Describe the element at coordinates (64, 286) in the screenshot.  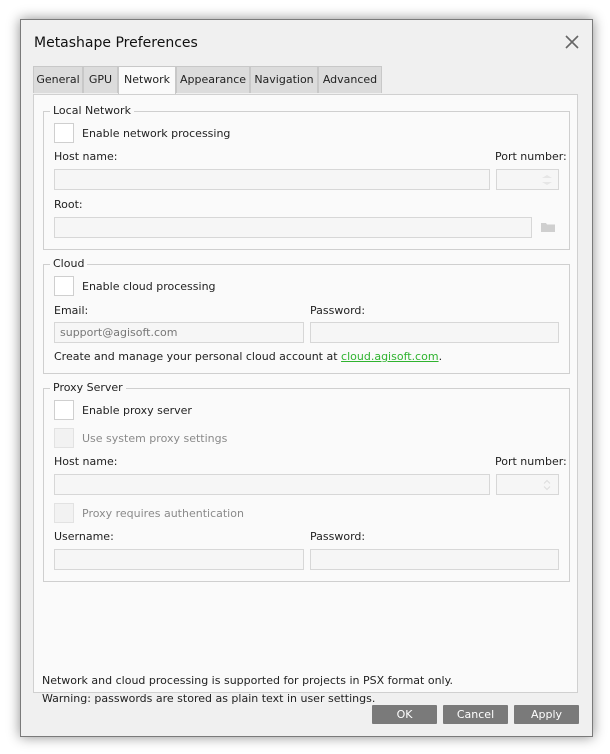
I see `enable-cloud-checkbox` at that location.